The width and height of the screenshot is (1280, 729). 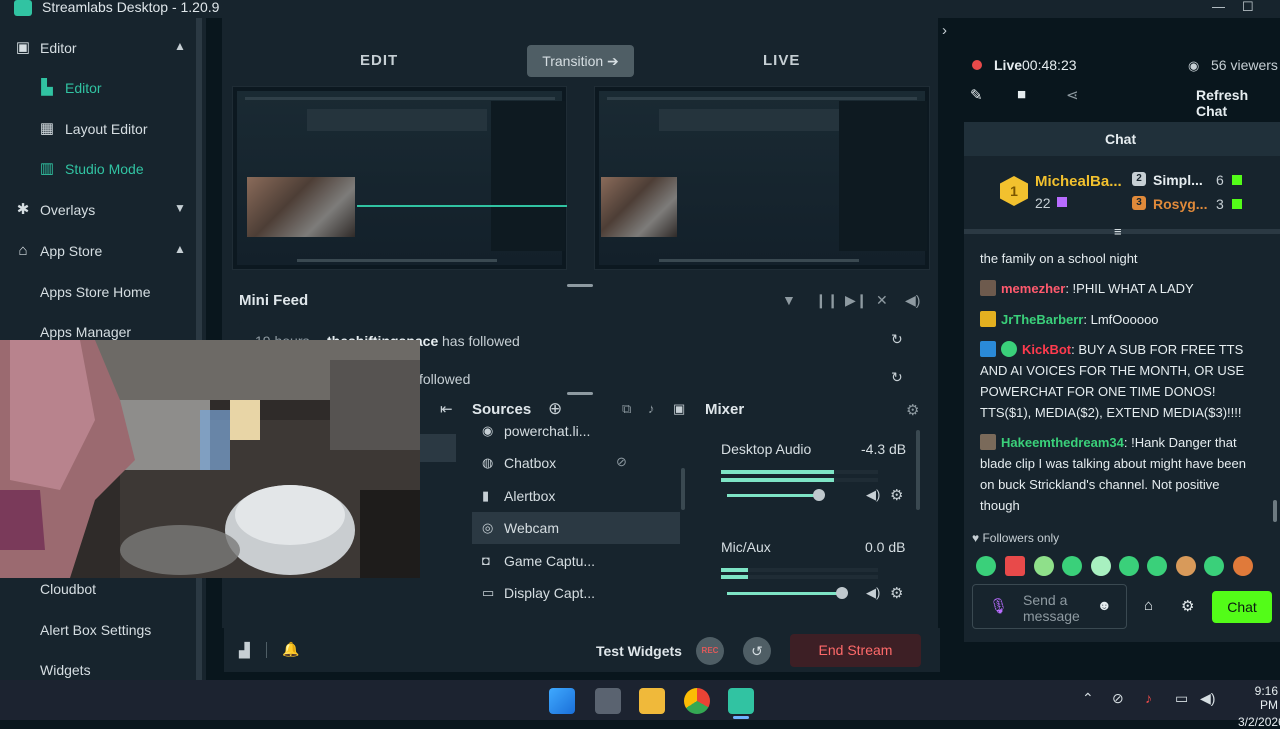 What do you see at coordinates (290, 649) in the screenshot?
I see `notifications-bell-icon: 🔔` at bounding box center [290, 649].